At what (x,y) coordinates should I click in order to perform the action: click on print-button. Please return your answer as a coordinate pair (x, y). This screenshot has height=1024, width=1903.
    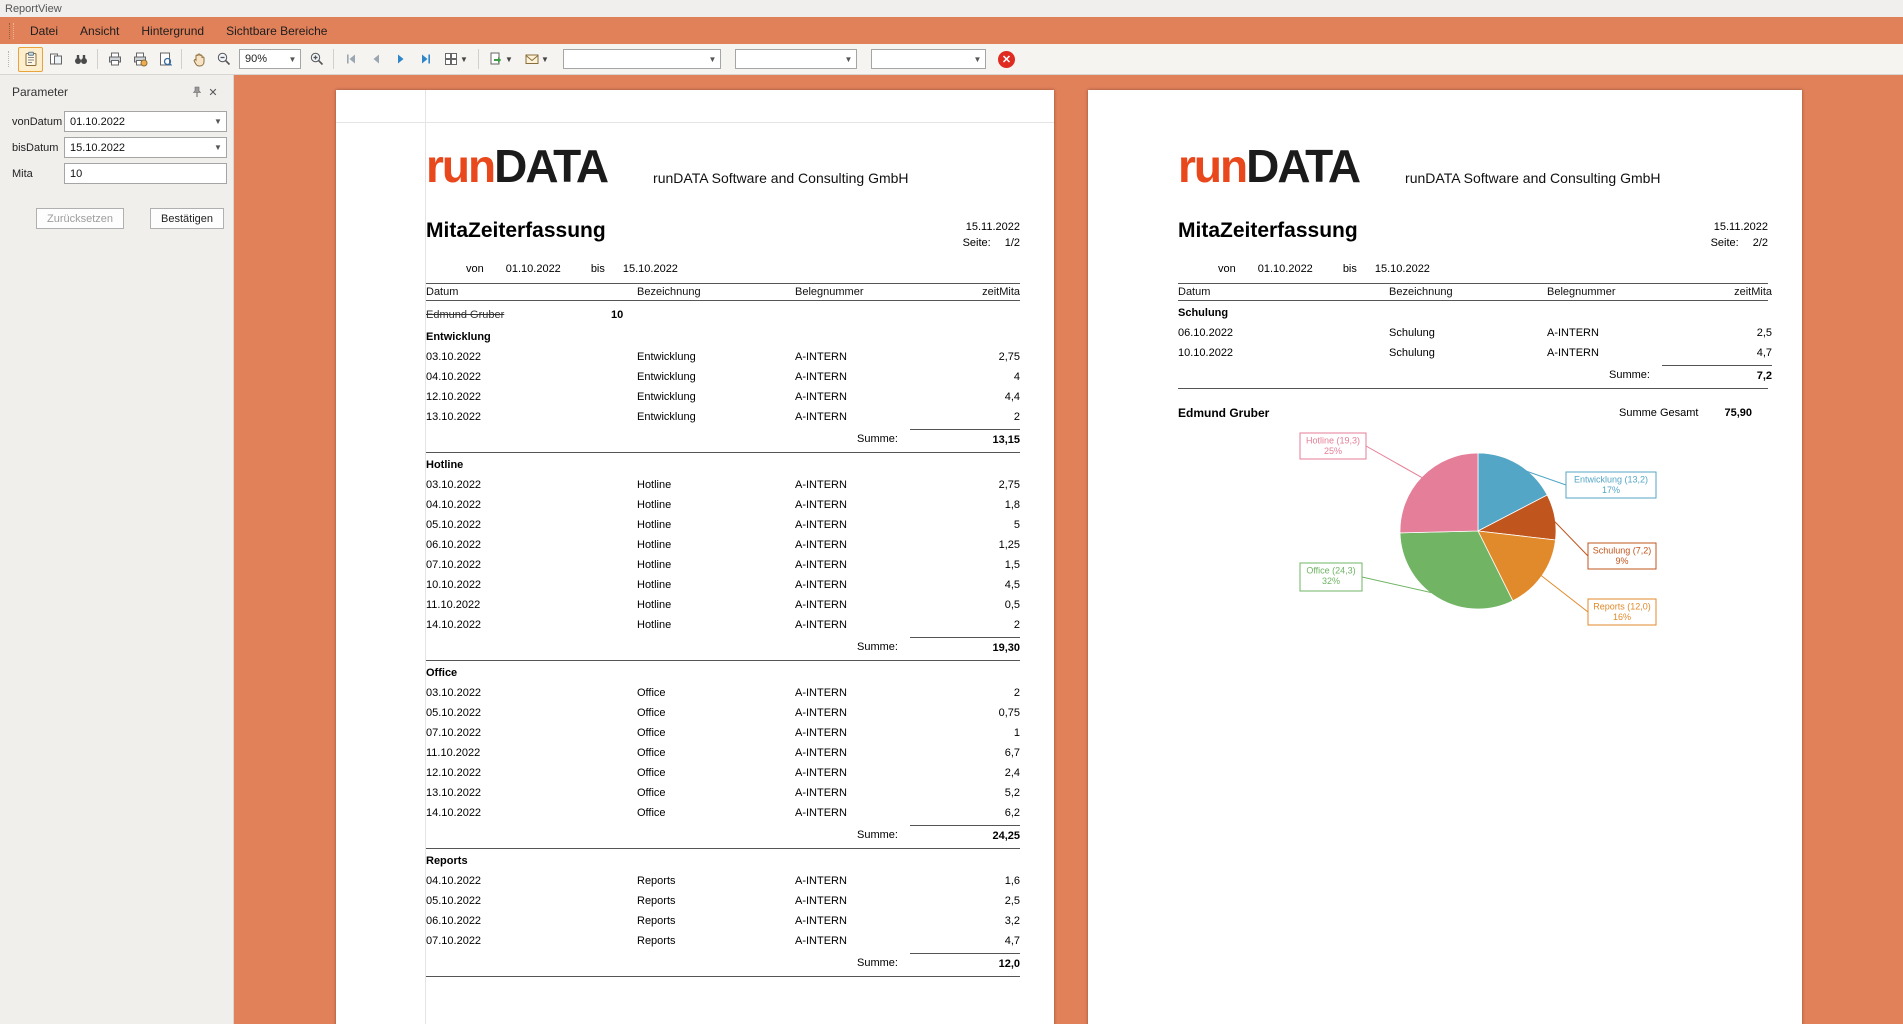
    Looking at the image, I should click on (114, 59).